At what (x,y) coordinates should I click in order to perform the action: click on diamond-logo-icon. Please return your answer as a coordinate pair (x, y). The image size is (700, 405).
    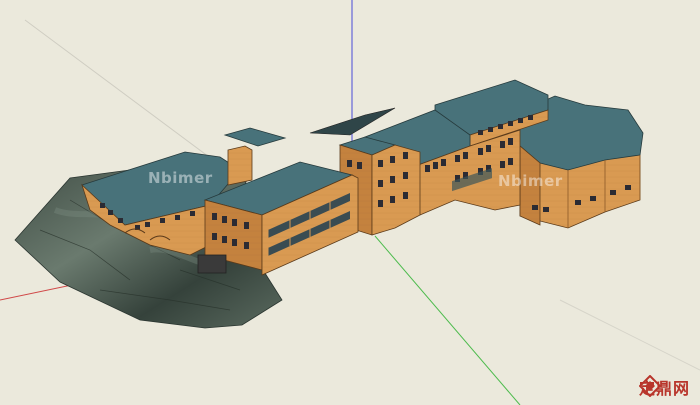
    Looking at the image, I should click on (649, 386).